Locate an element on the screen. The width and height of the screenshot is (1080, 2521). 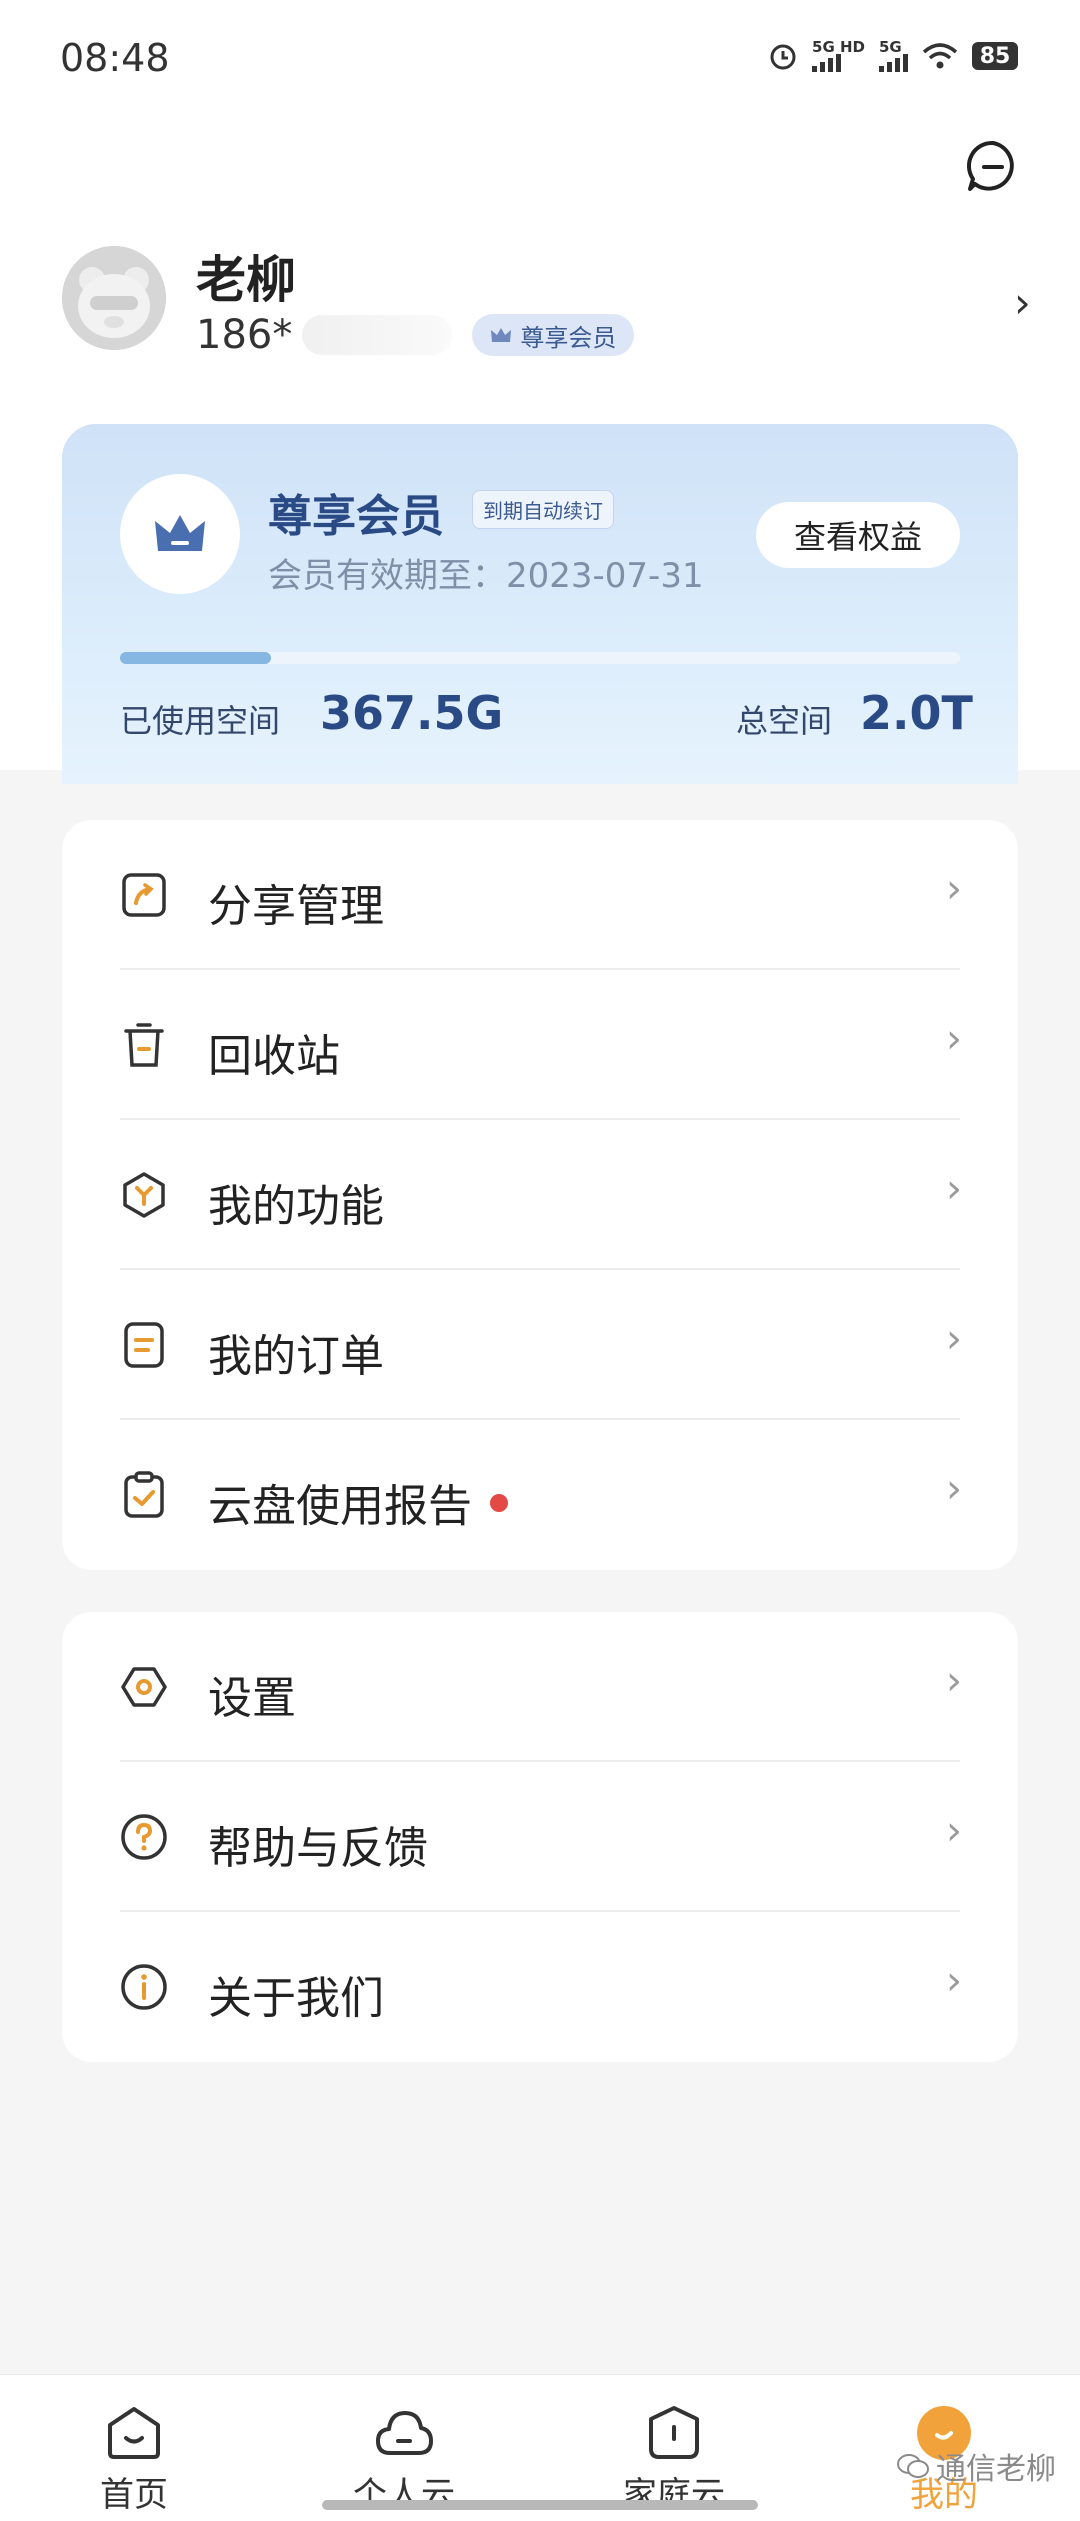
watermark: 通信老柳 is located at coordinates (976, 2466).